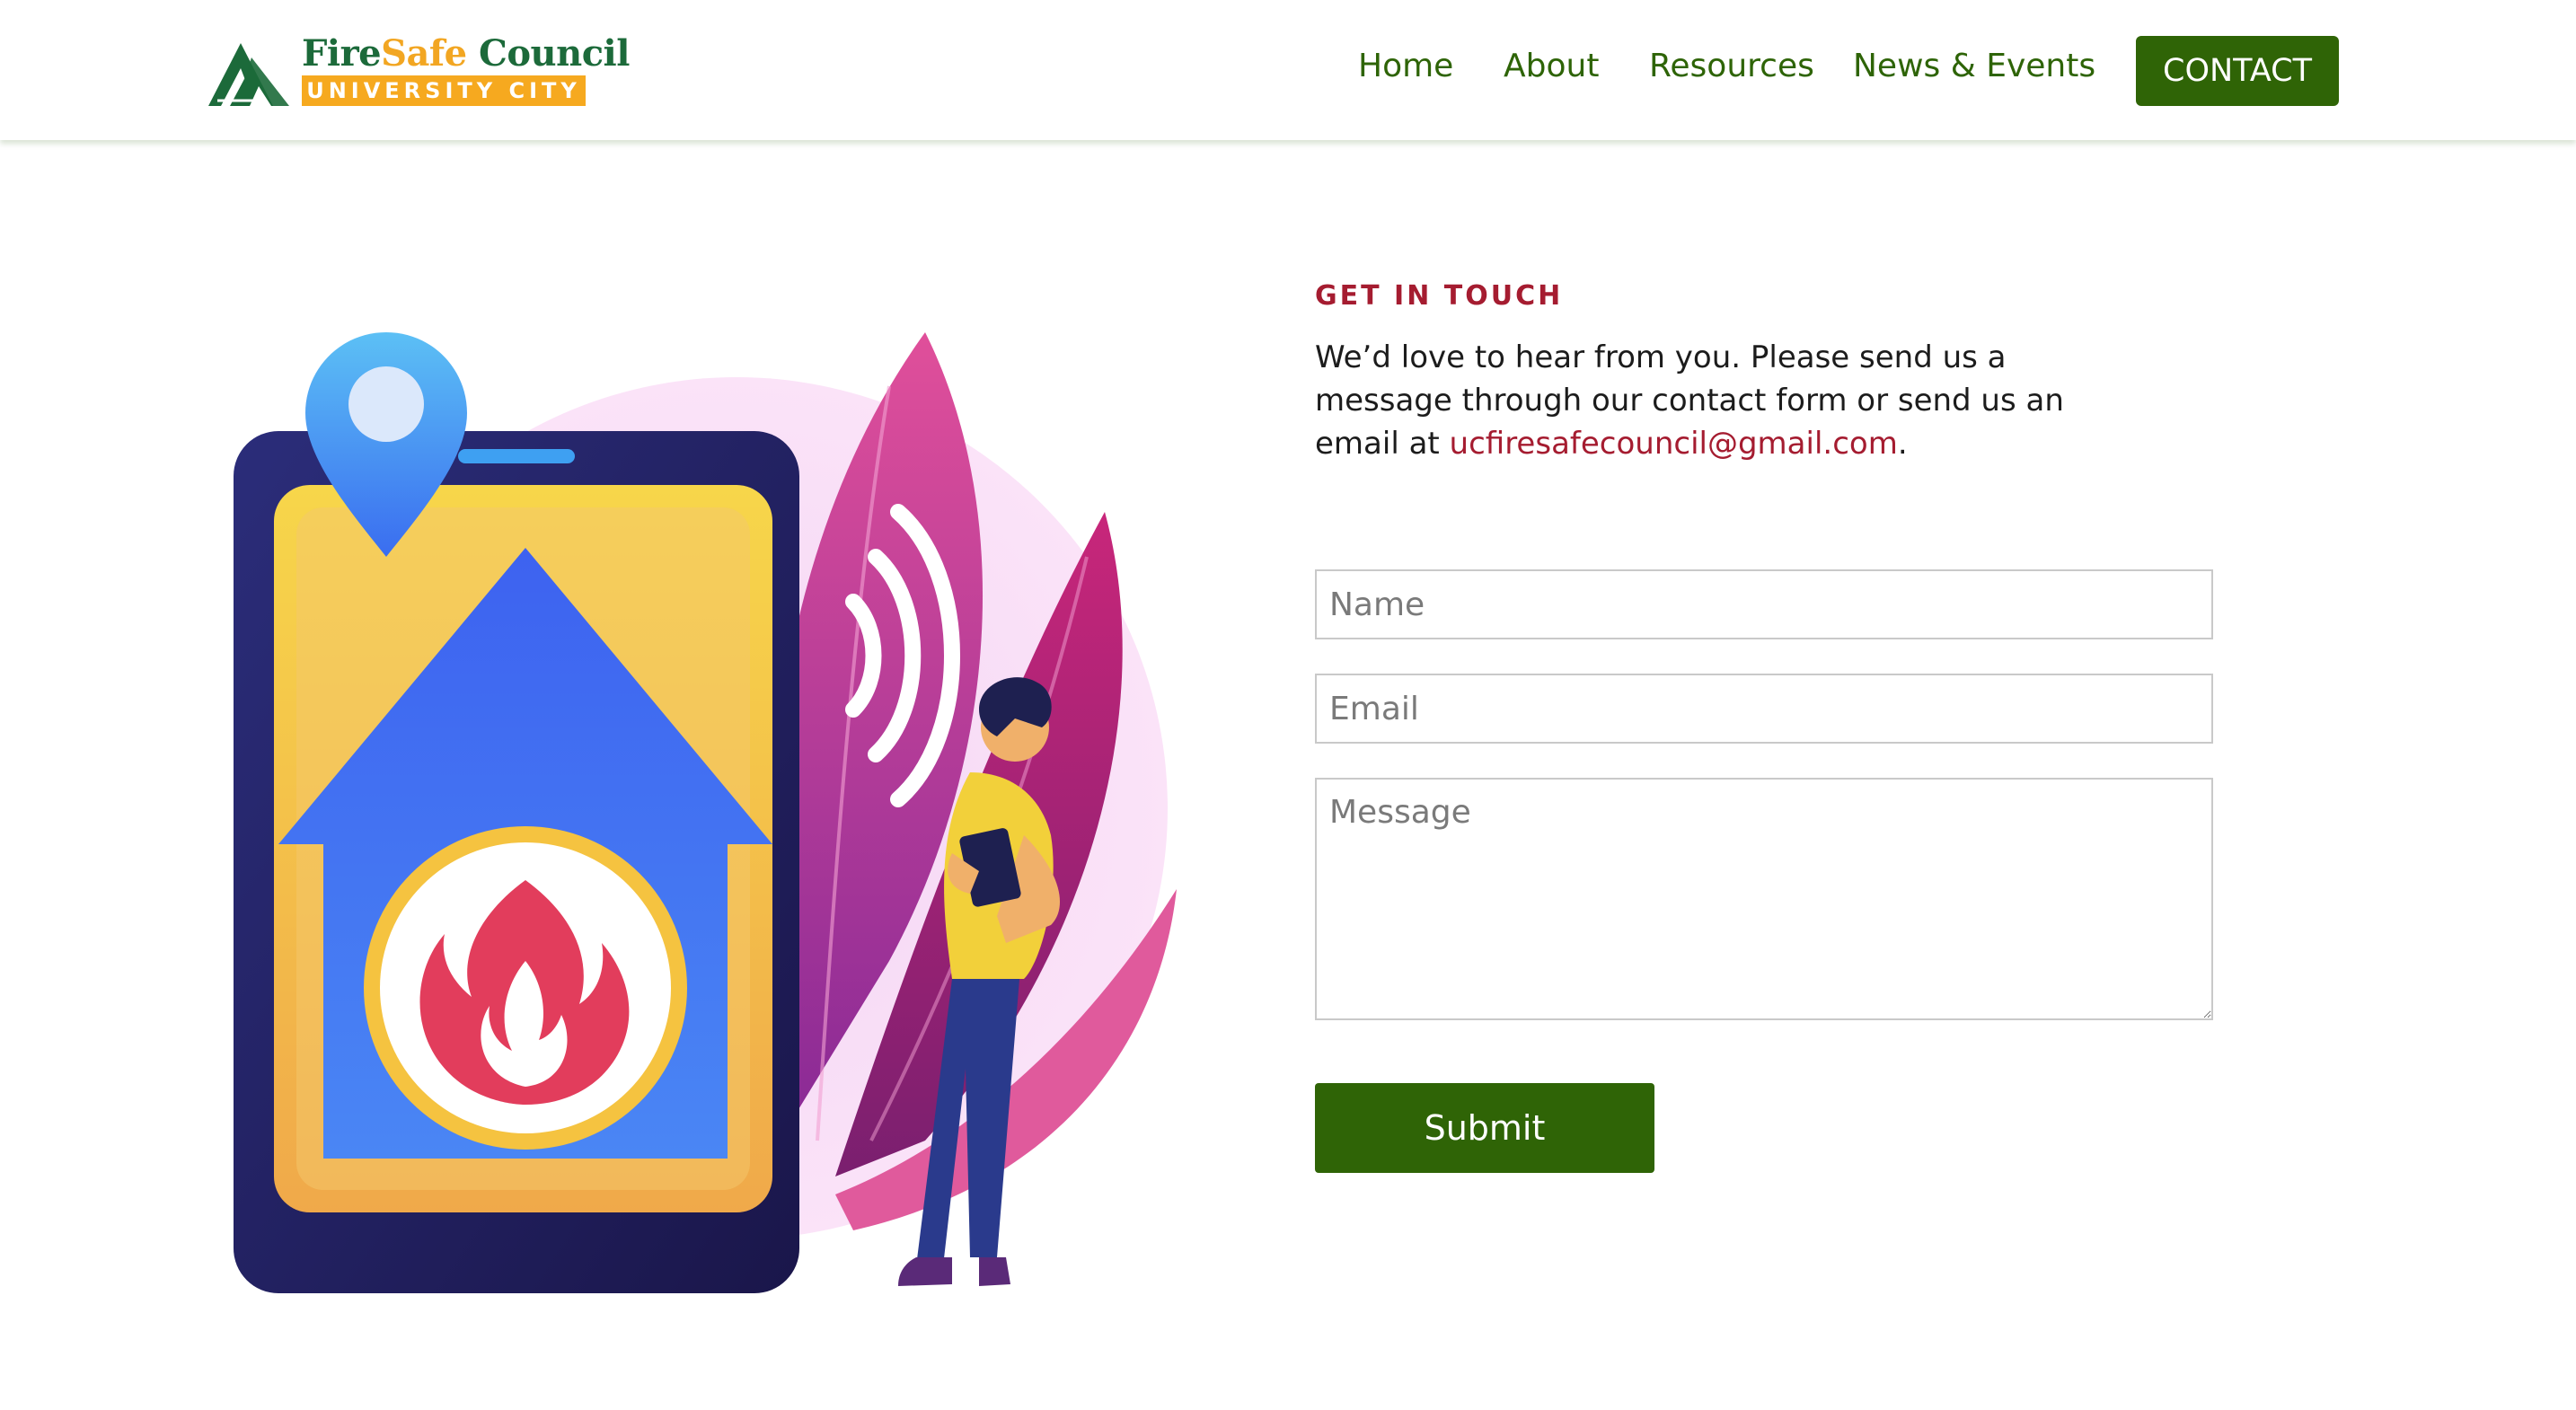 The width and height of the screenshot is (2576, 1410). Describe the element at coordinates (444, 90) in the screenshot. I see `logo-subtitle: UNIVERSITY CITY` at that location.